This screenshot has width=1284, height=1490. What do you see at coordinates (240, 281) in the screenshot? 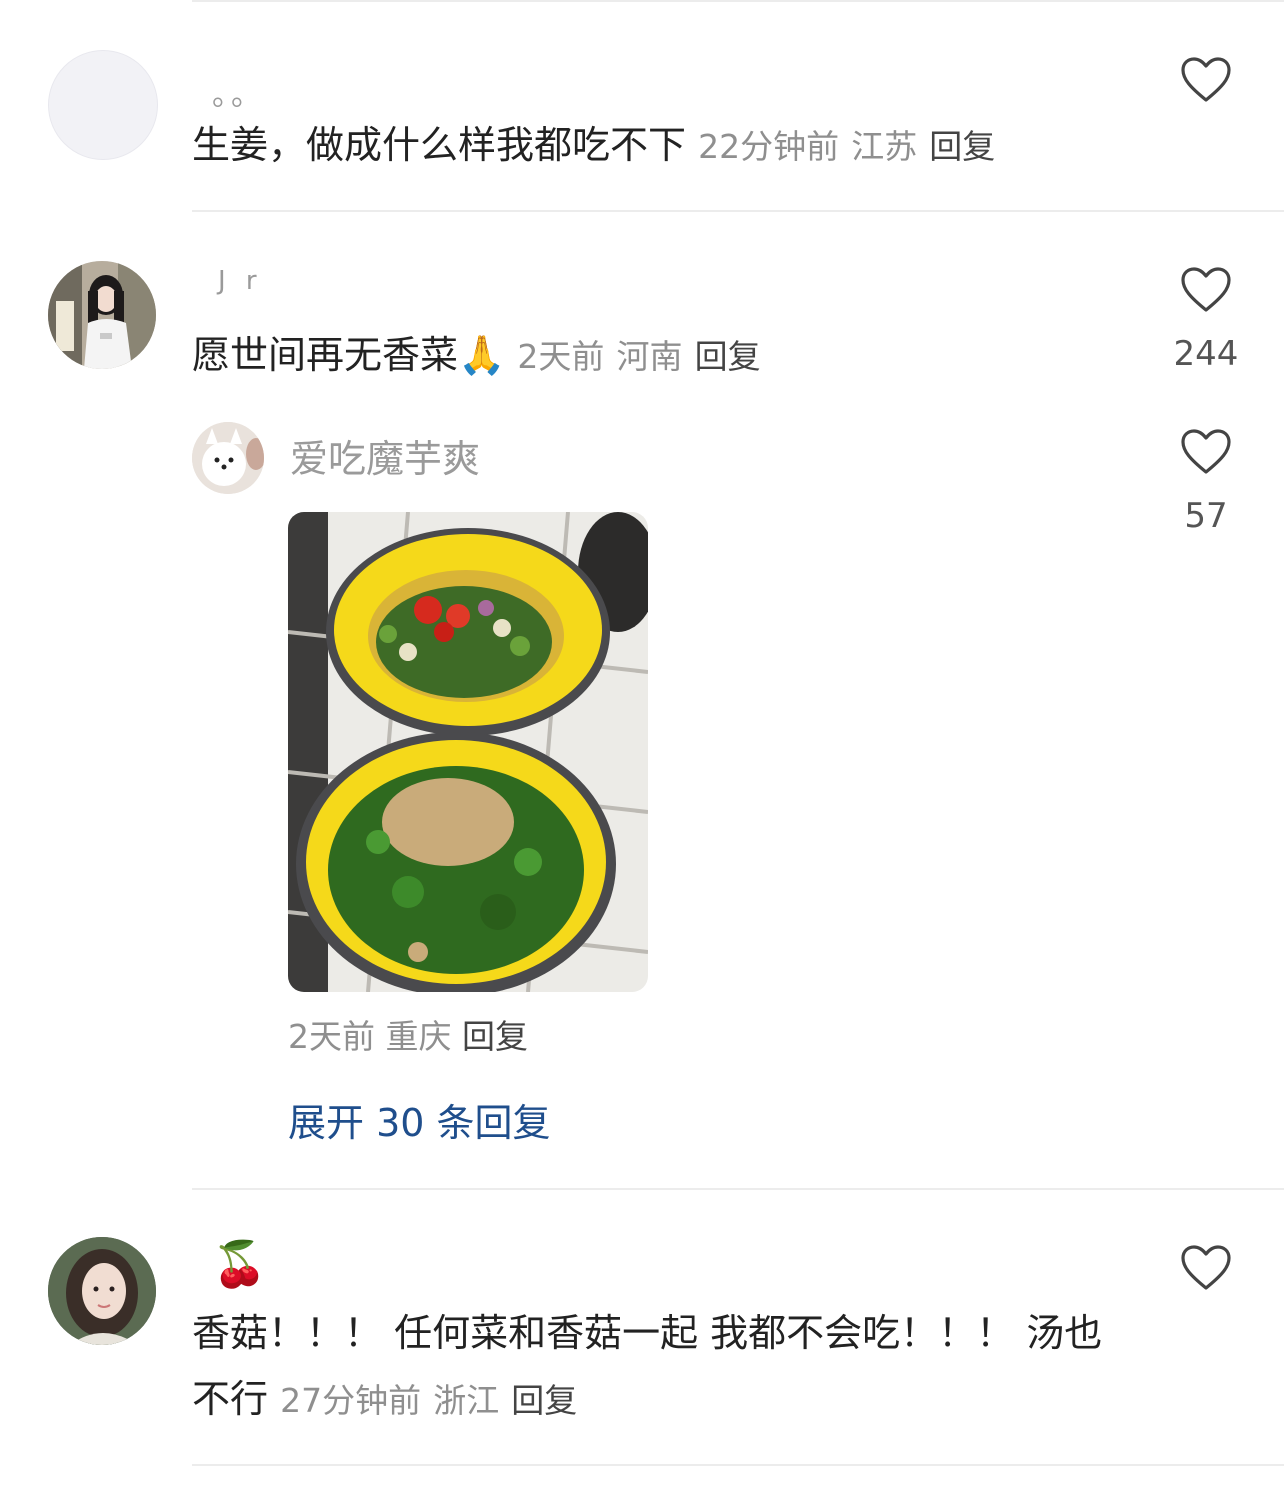
I see `username-comment-2: J r` at bounding box center [240, 281].